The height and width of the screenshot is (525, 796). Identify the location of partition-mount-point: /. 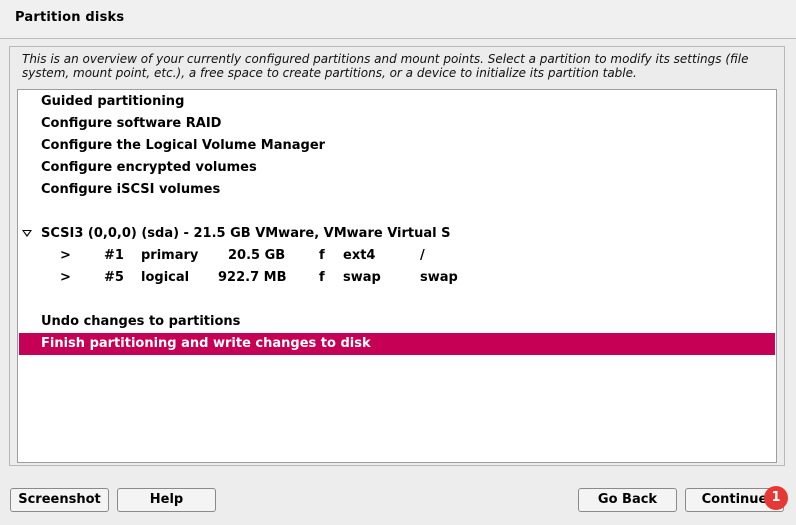
(422, 255).